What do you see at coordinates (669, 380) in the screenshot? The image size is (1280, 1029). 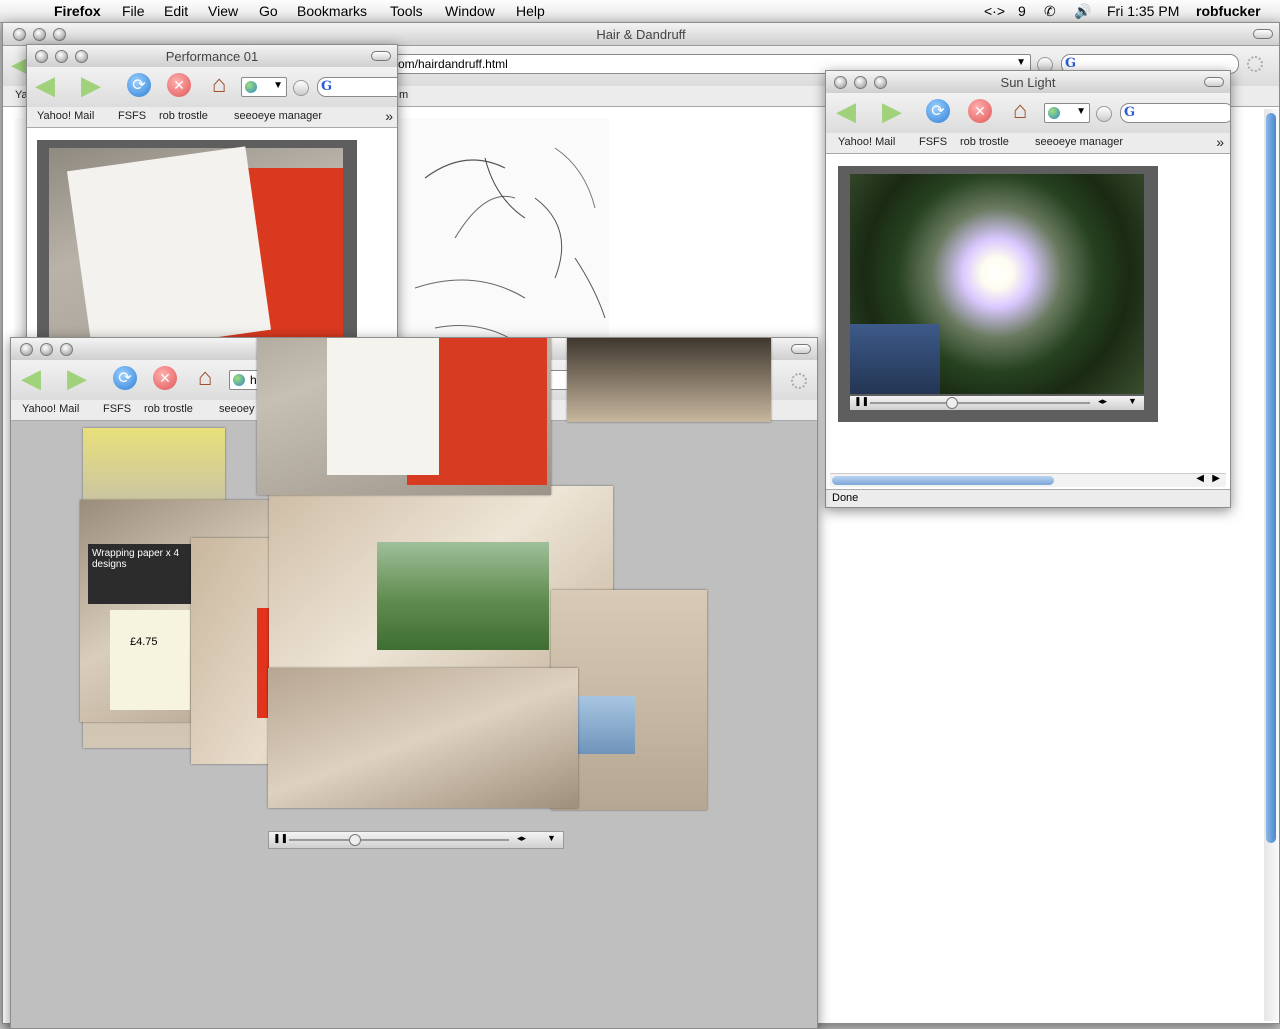 I see `collage-photo-top` at bounding box center [669, 380].